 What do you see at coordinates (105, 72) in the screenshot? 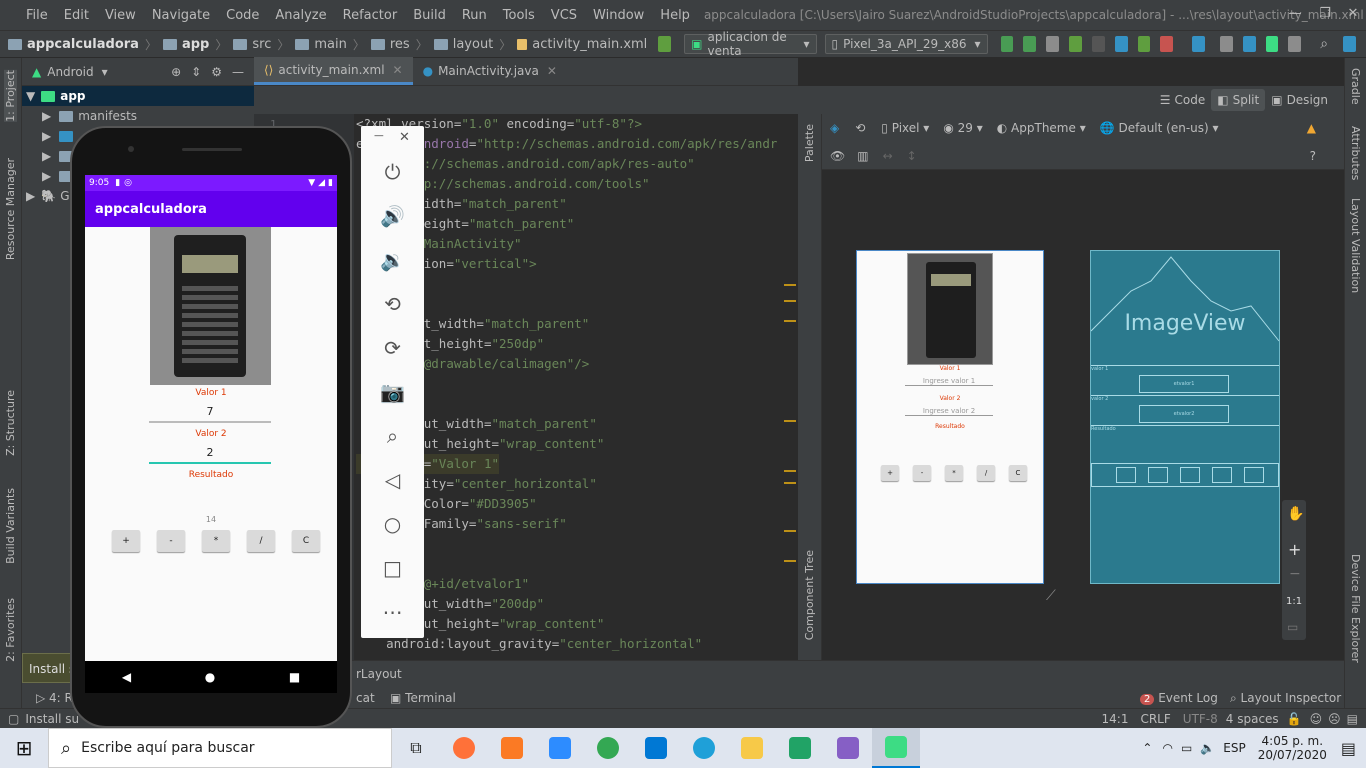
I see `chevron-down-icon: ▾` at bounding box center [105, 72].